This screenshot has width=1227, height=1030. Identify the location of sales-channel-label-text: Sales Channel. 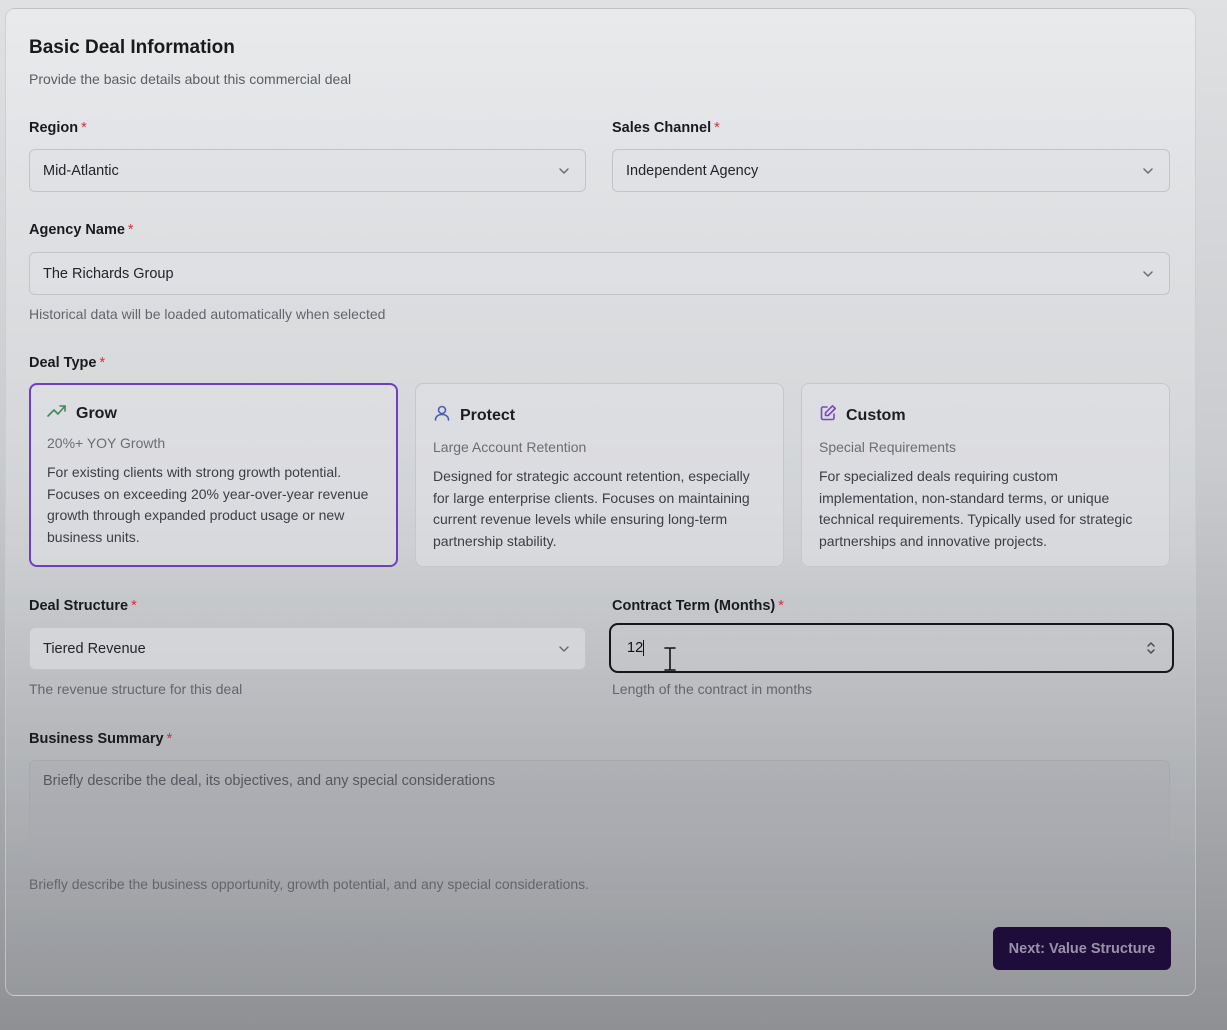
(662, 128).